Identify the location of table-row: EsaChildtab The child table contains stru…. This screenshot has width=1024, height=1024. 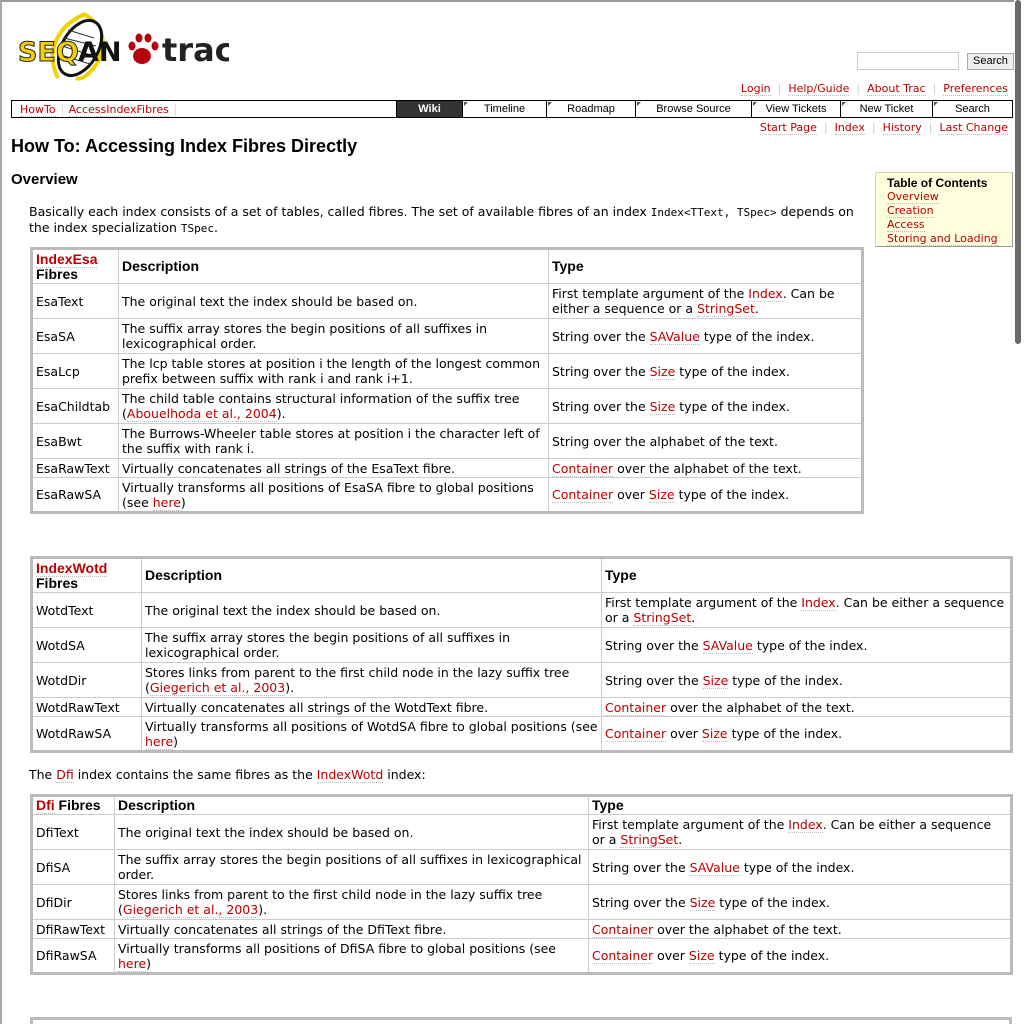
(447, 406).